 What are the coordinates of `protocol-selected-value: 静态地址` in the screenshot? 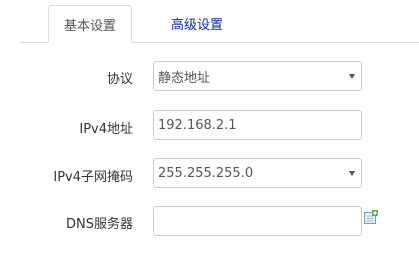 It's located at (184, 78).